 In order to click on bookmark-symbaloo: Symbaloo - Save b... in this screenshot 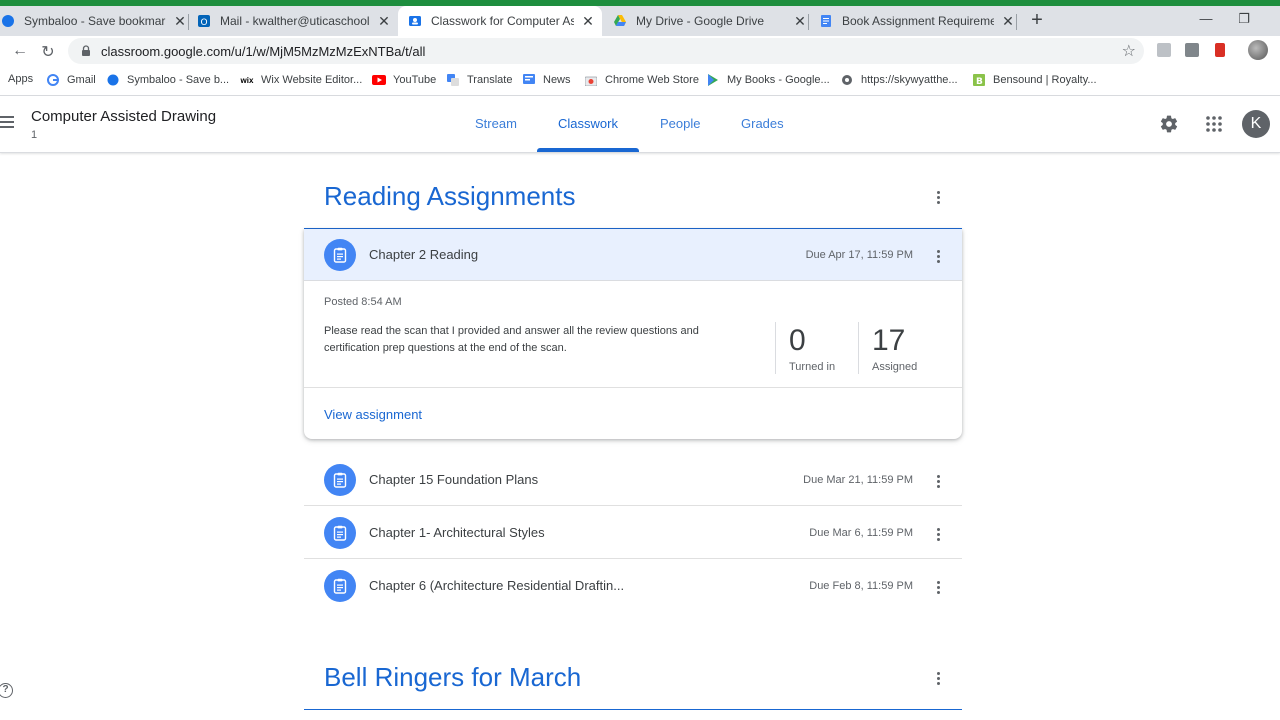, I will do `click(167, 80)`.